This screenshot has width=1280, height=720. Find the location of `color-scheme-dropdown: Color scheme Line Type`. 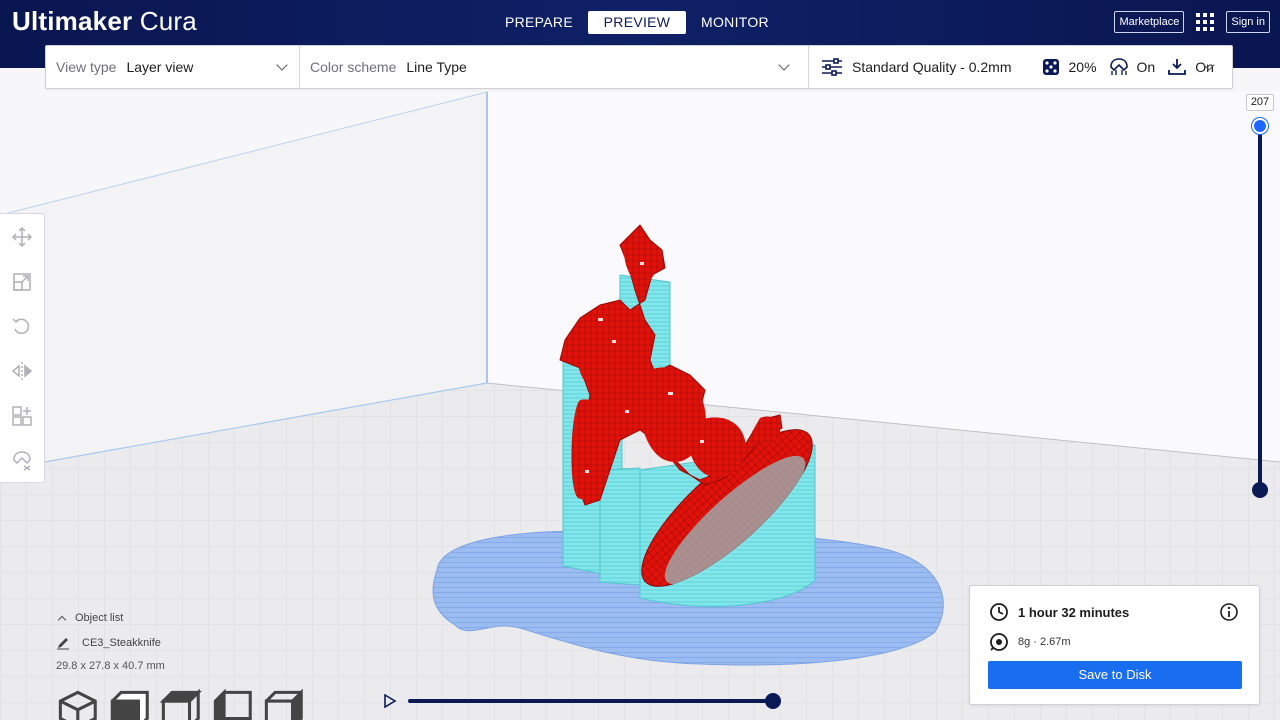

color-scheme-dropdown: Color scheme Line Type is located at coordinates (554, 67).